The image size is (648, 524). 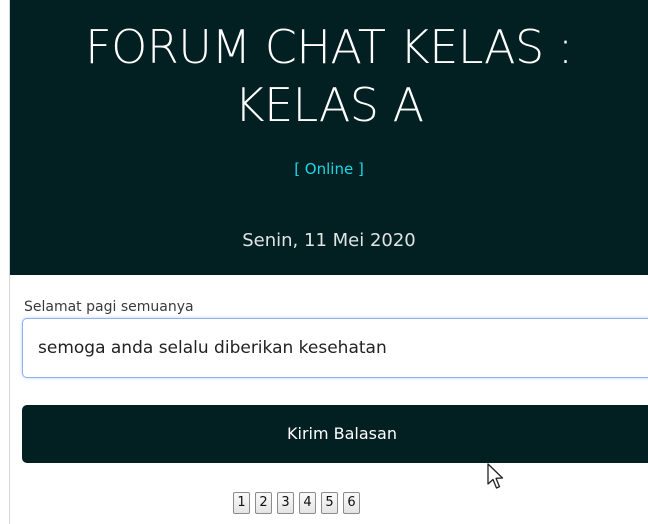 What do you see at coordinates (329, 47) in the screenshot?
I see `title-line-1: FORUM CHAT KELAS :` at bounding box center [329, 47].